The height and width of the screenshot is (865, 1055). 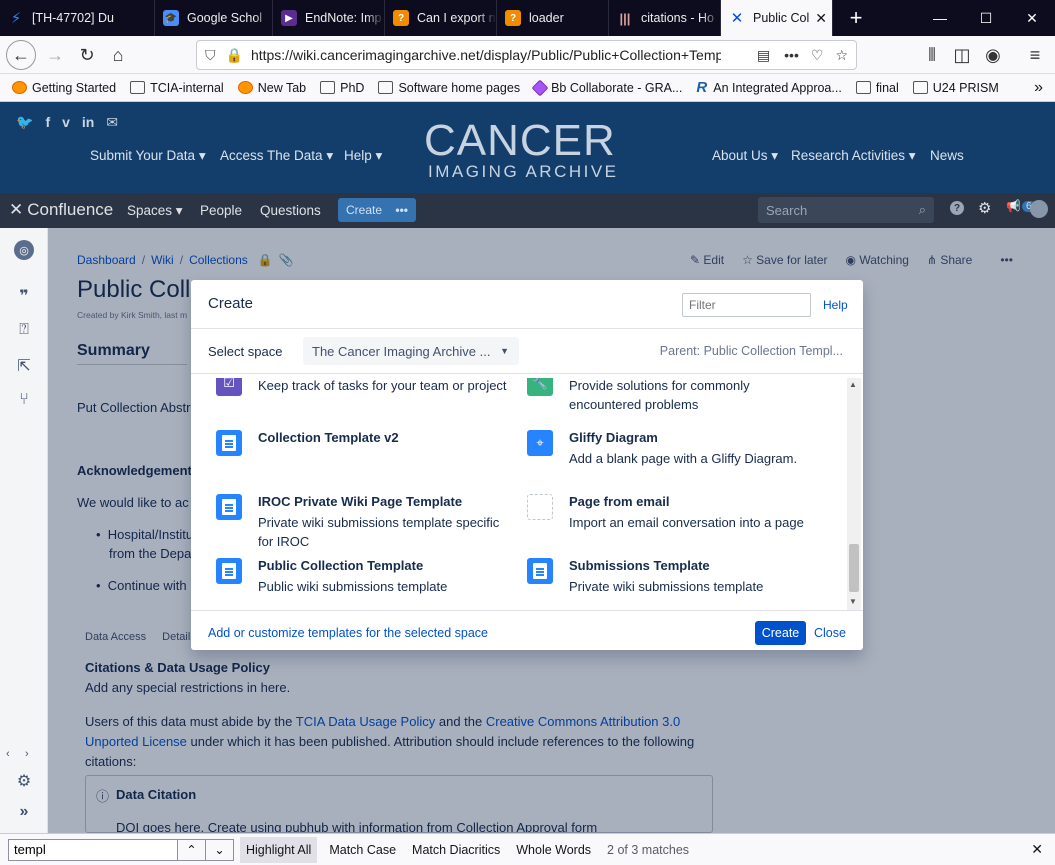 I want to click on quote-icon: ❞, so click(x=24, y=296).